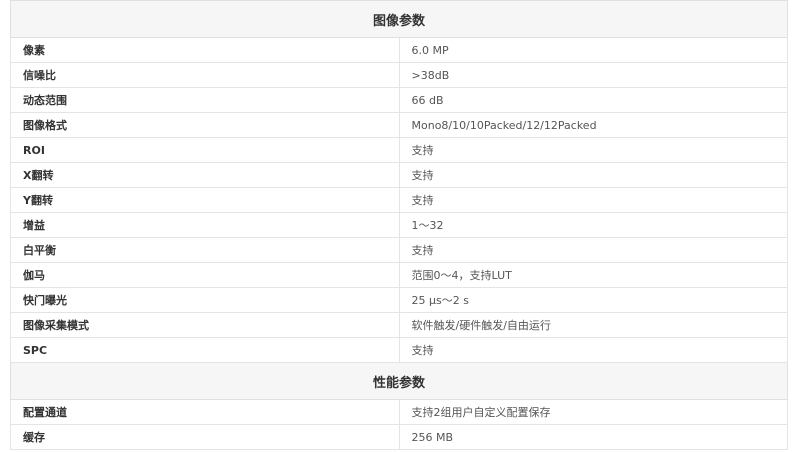 The width and height of the screenshot is (800, 452). I want to click on row-value: Mono8/10/10Packed/12/12Packed, so click(593, 125).